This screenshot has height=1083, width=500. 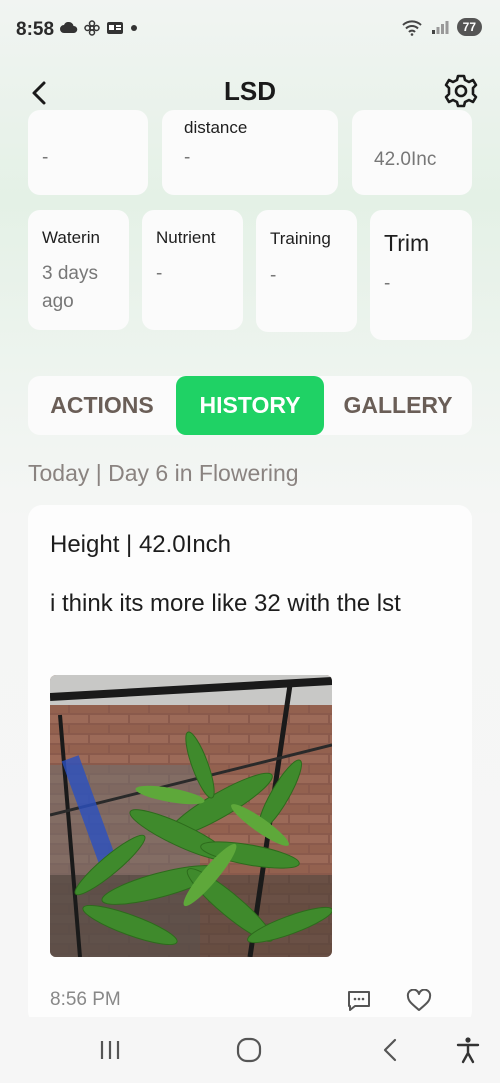 I want to click on stat-card-training: Training -, so click(x=306, y=271).